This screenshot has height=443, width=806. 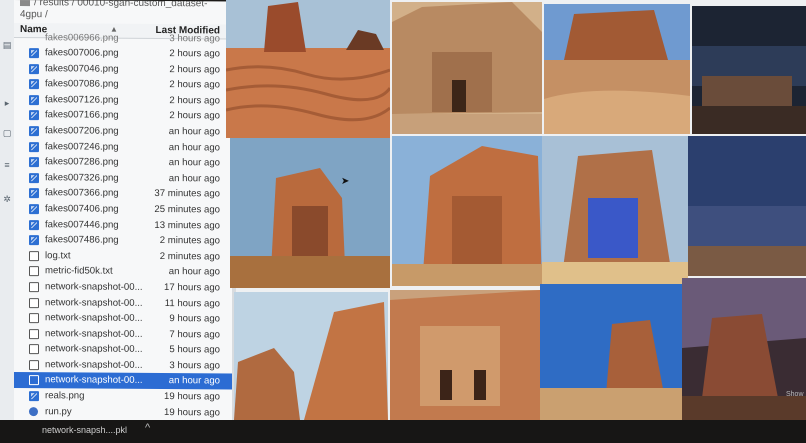 What do you see at coordinates (82, 177) in the screenshot?
I see `file-name: fakes007326.png` at bounding box center [82, 177].